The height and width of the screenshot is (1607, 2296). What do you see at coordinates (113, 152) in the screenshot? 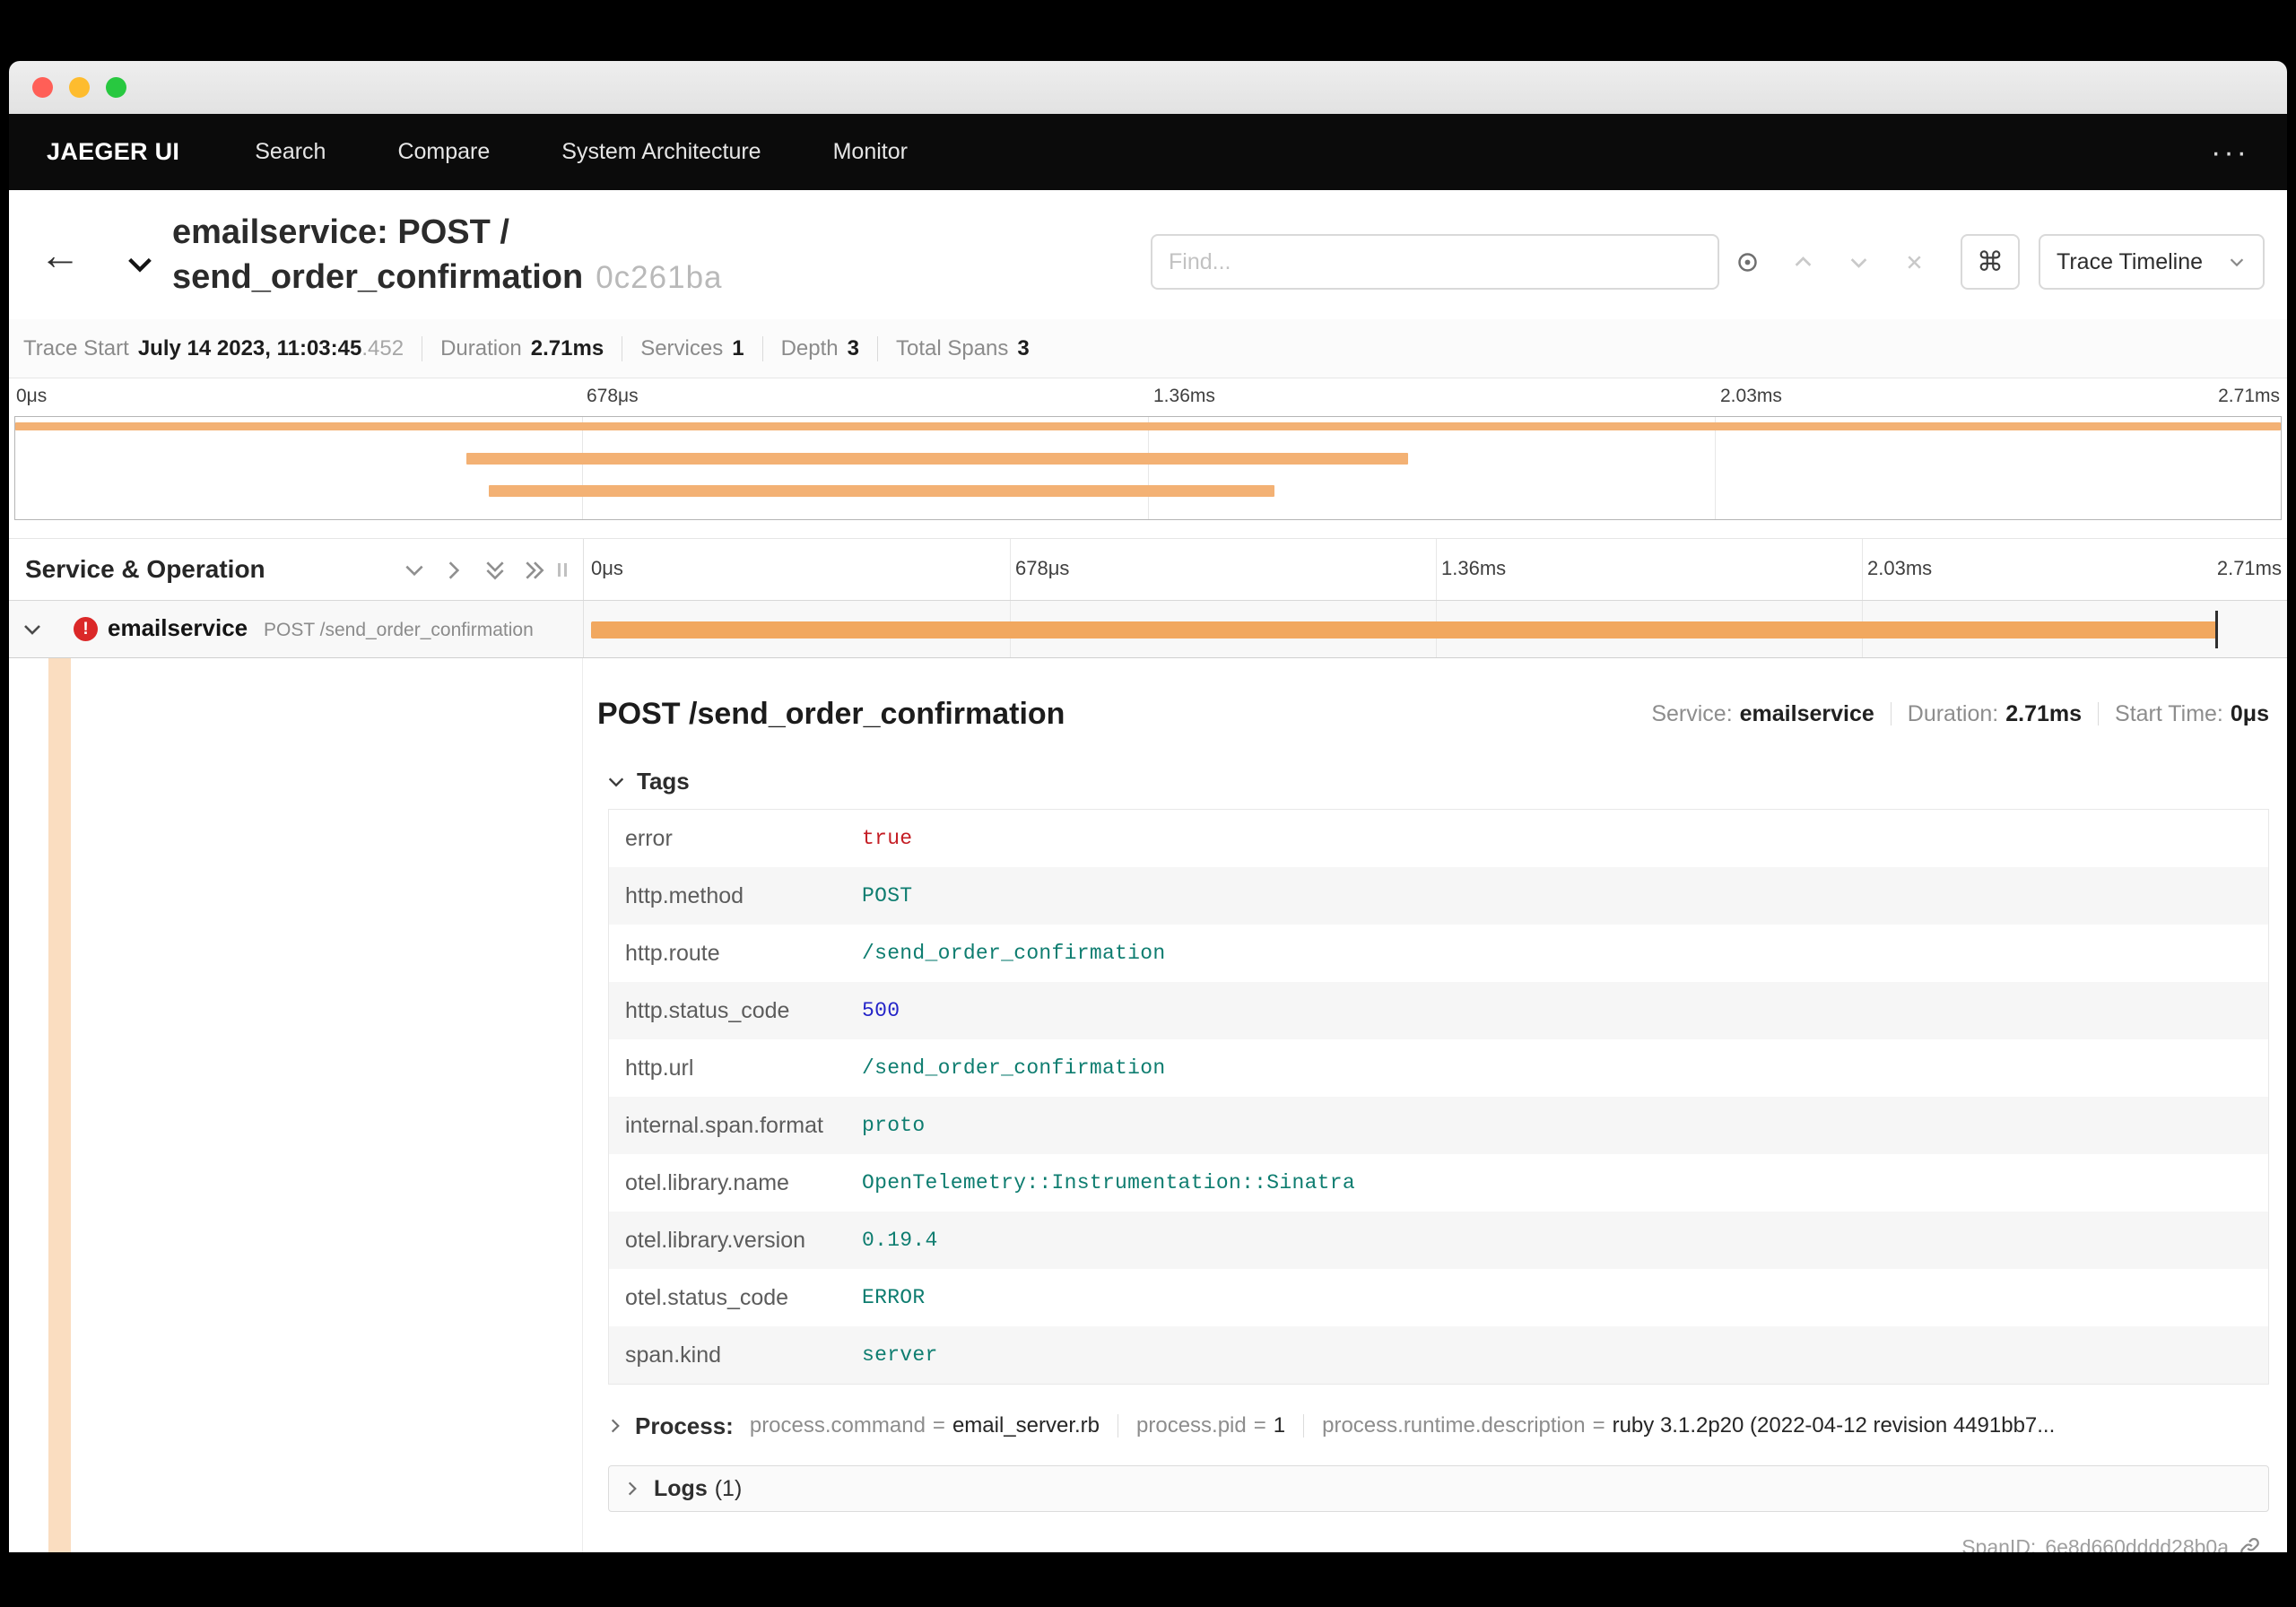
I see `brand-jaeger-ui: JAEGER UI` at bounding box center [113, 152].